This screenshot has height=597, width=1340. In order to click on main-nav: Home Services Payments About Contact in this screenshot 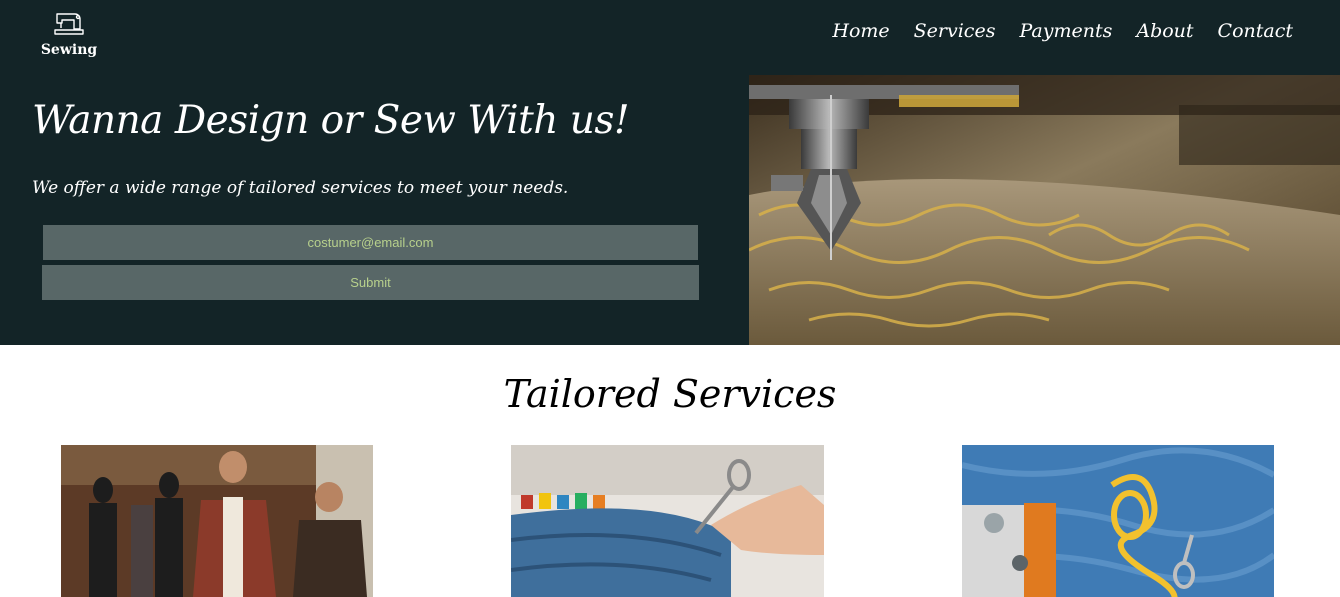, I will do `click(1062, 31)`.